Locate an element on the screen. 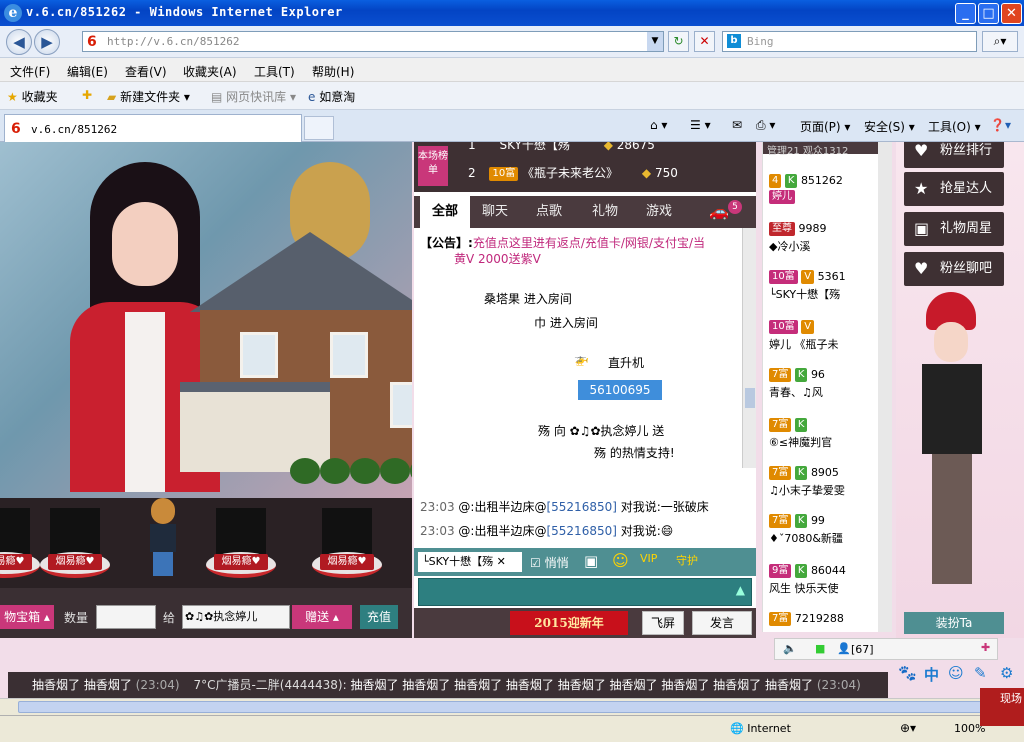 The image size is (1024, 742). heart-icon: ♥ is located at coordinates (921, 268).